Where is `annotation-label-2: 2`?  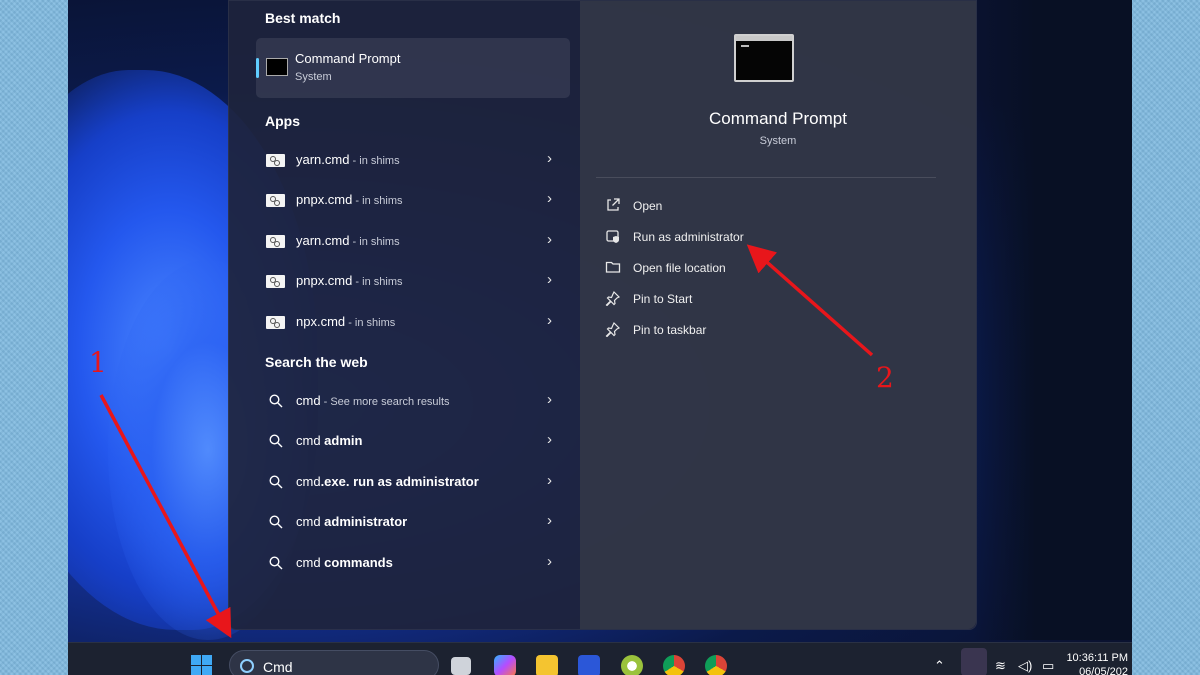
annotation-label-2: 2 is located at coordinates (885, 377).